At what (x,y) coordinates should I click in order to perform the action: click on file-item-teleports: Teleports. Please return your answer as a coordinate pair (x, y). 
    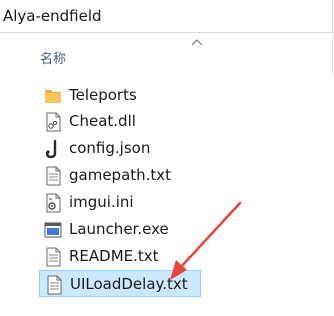
    Looking at the image, I should click on (147, 95).